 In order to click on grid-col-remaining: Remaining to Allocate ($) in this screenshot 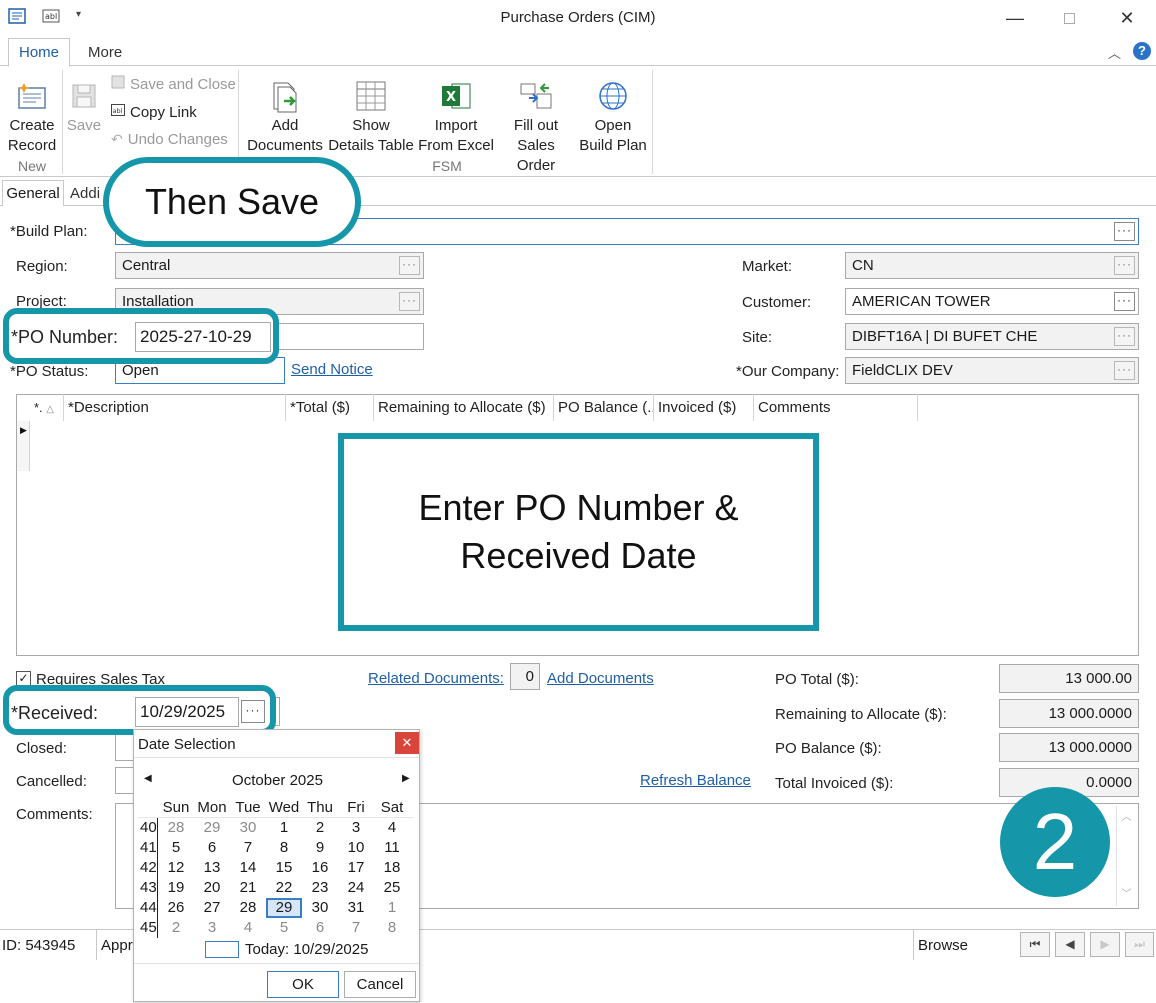, I will do `click(464, 407)`.